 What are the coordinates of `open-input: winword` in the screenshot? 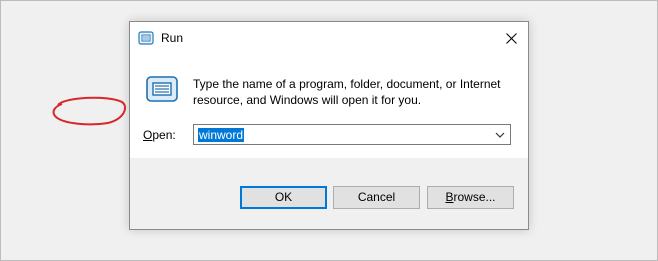 It's located at (221, 135).